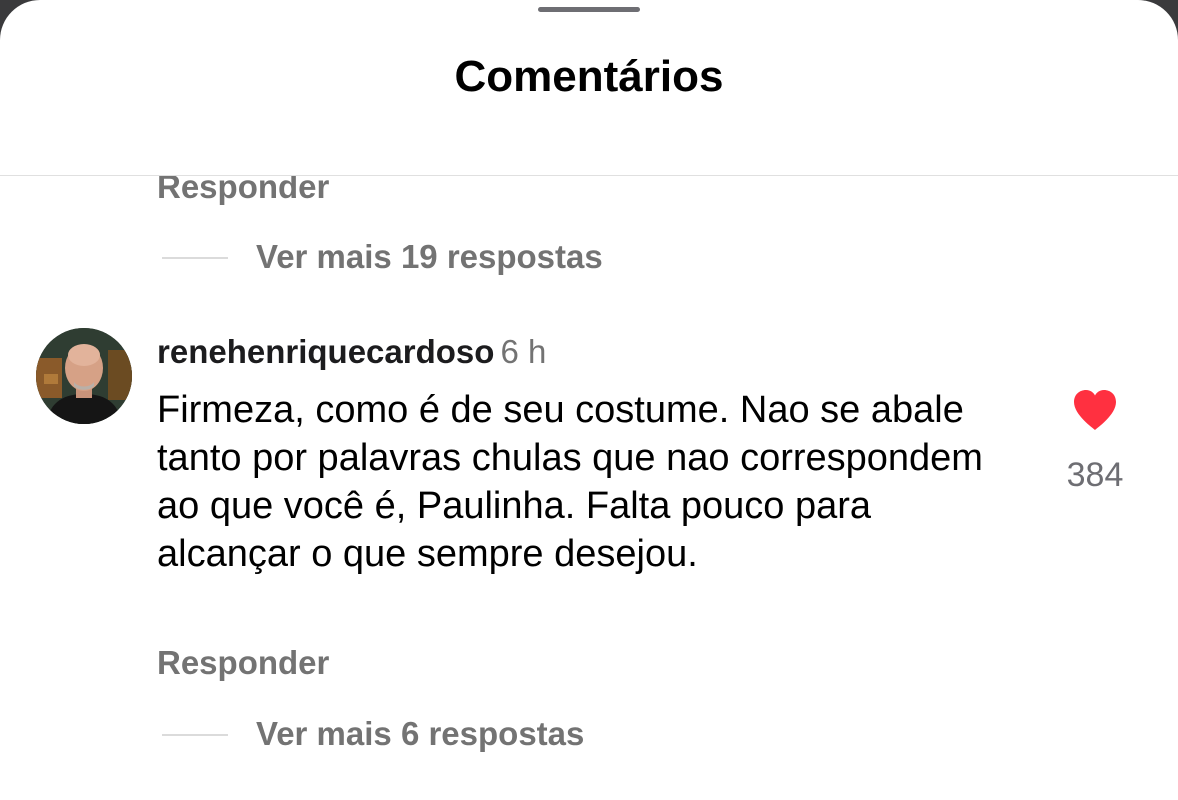  I want to click on avatar-photo, so click(84, 376).